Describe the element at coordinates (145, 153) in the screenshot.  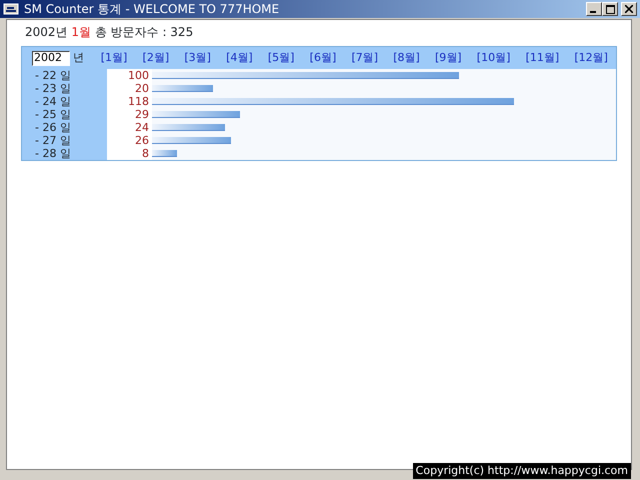
I see `visit-count: 8` at that location.